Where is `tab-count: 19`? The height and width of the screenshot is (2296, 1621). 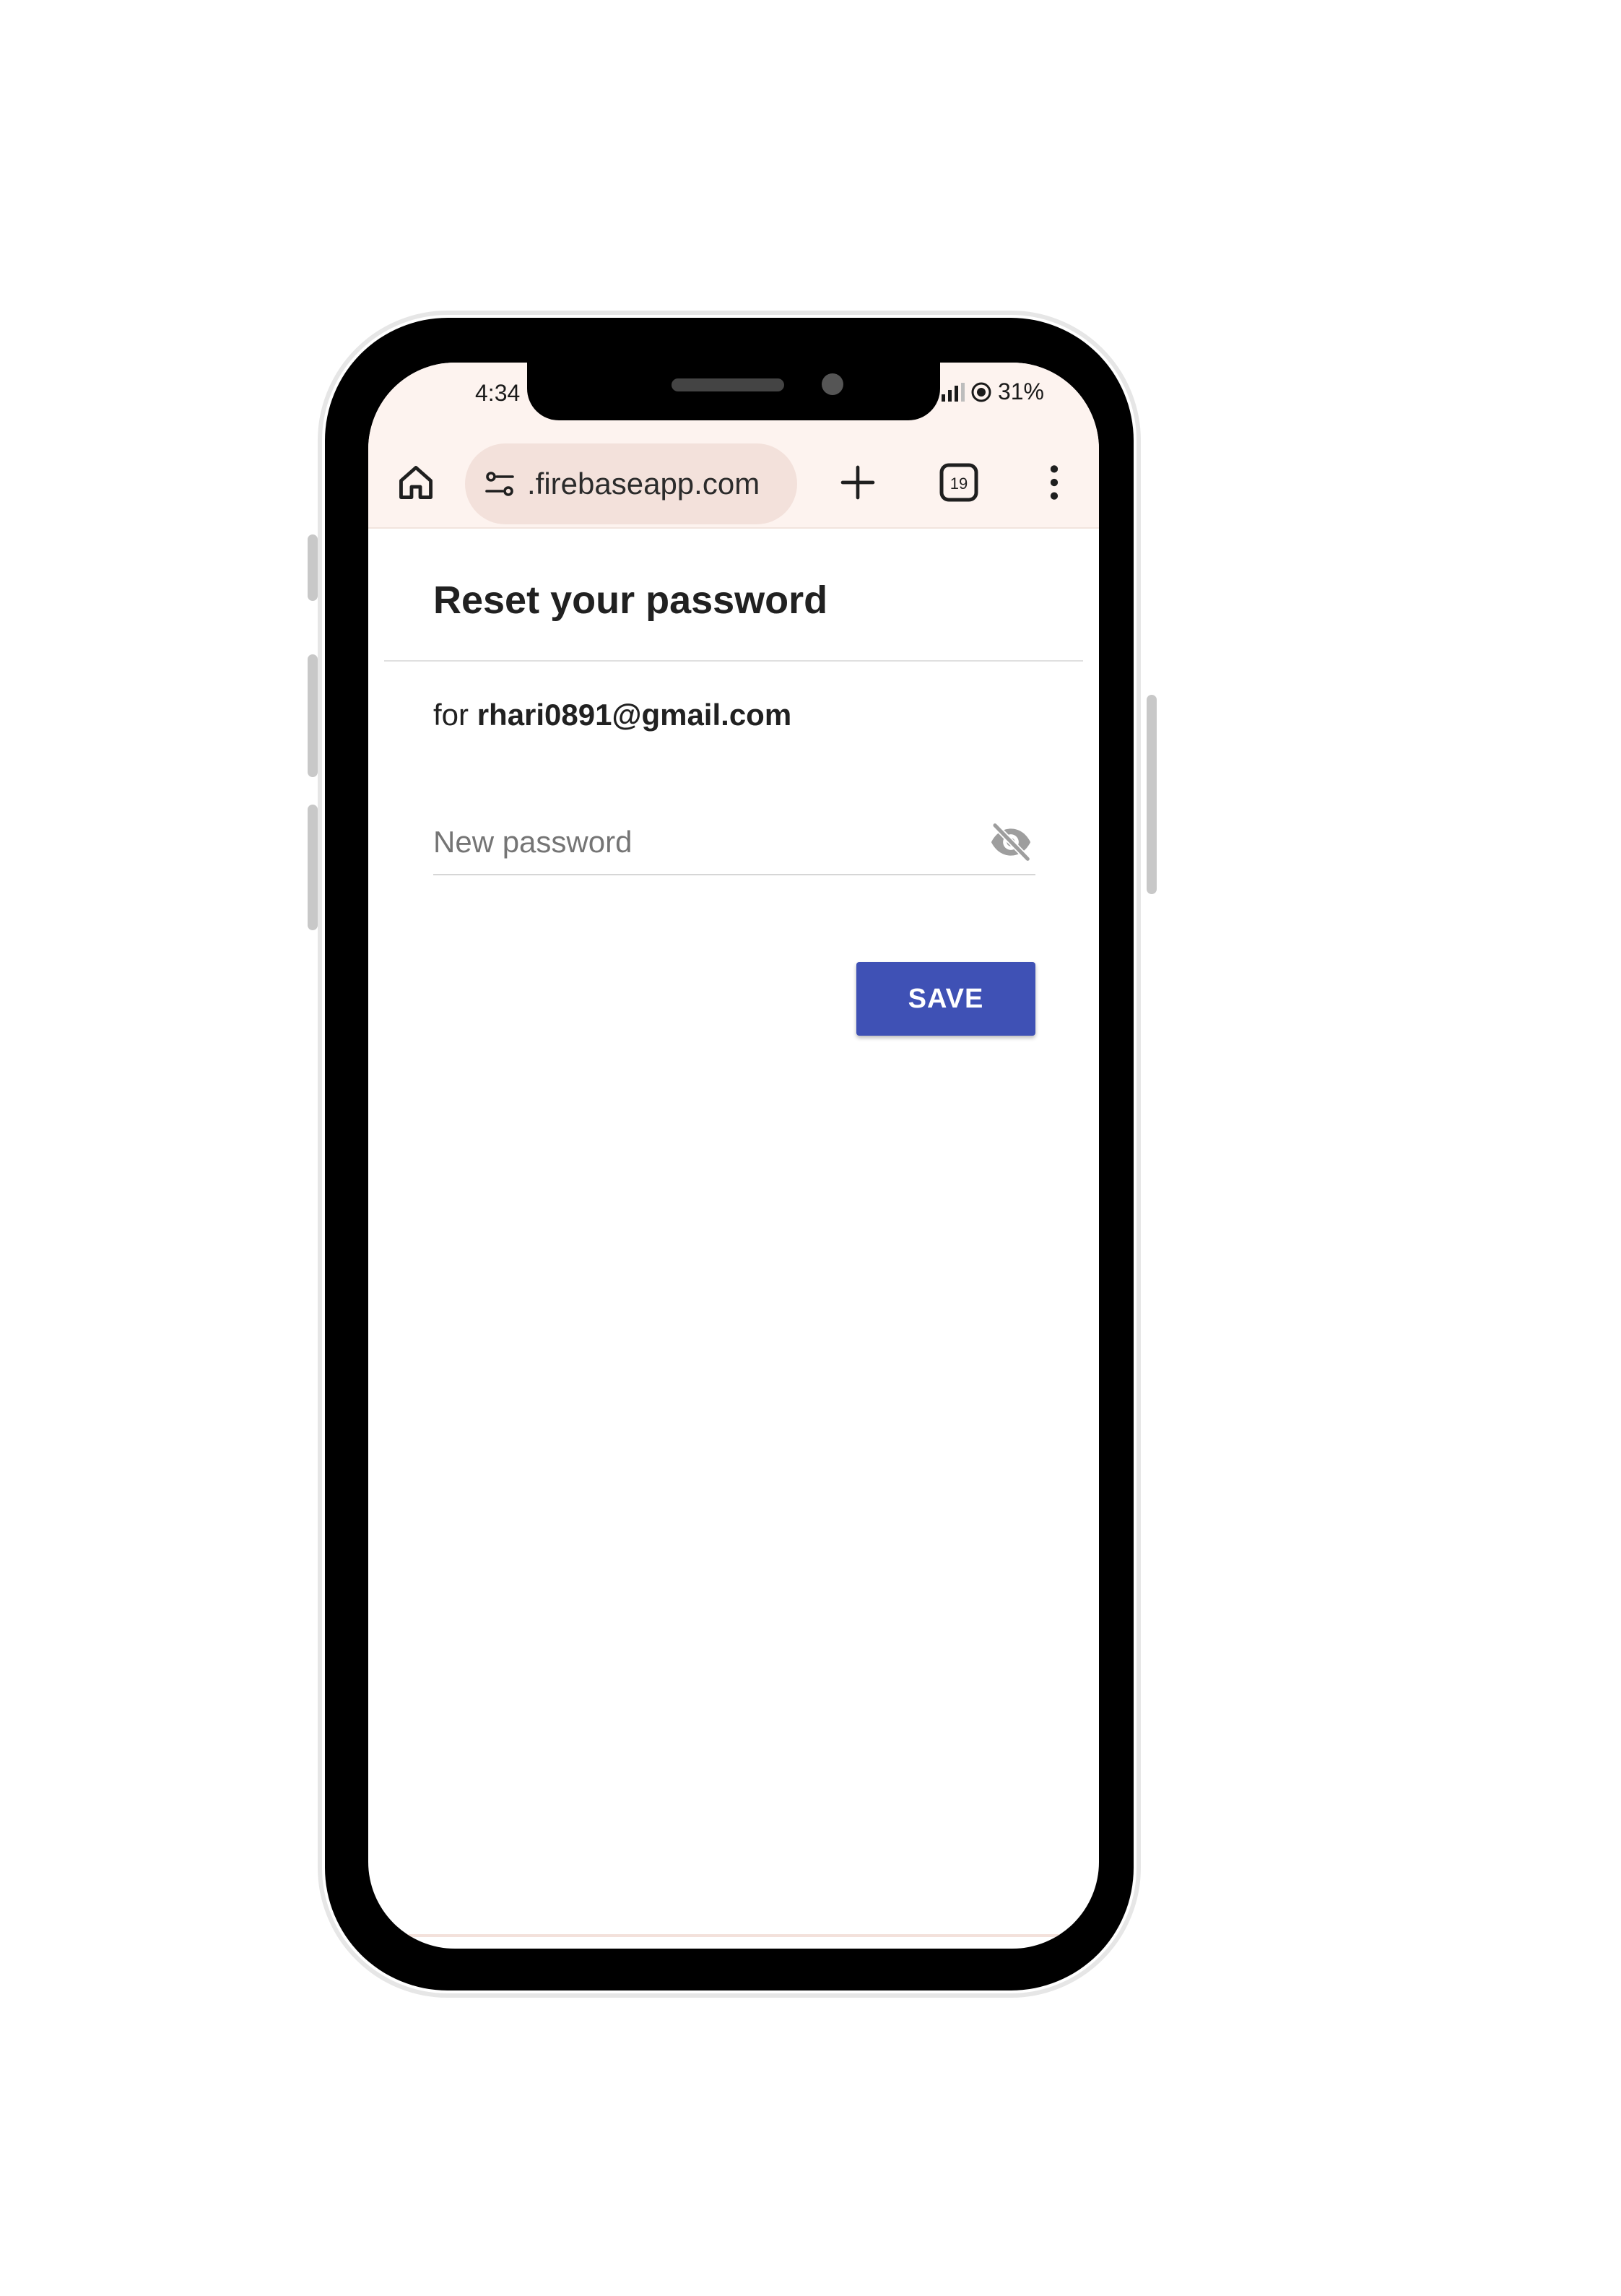 tab-count: 19 is located at coordinates (959, 484).